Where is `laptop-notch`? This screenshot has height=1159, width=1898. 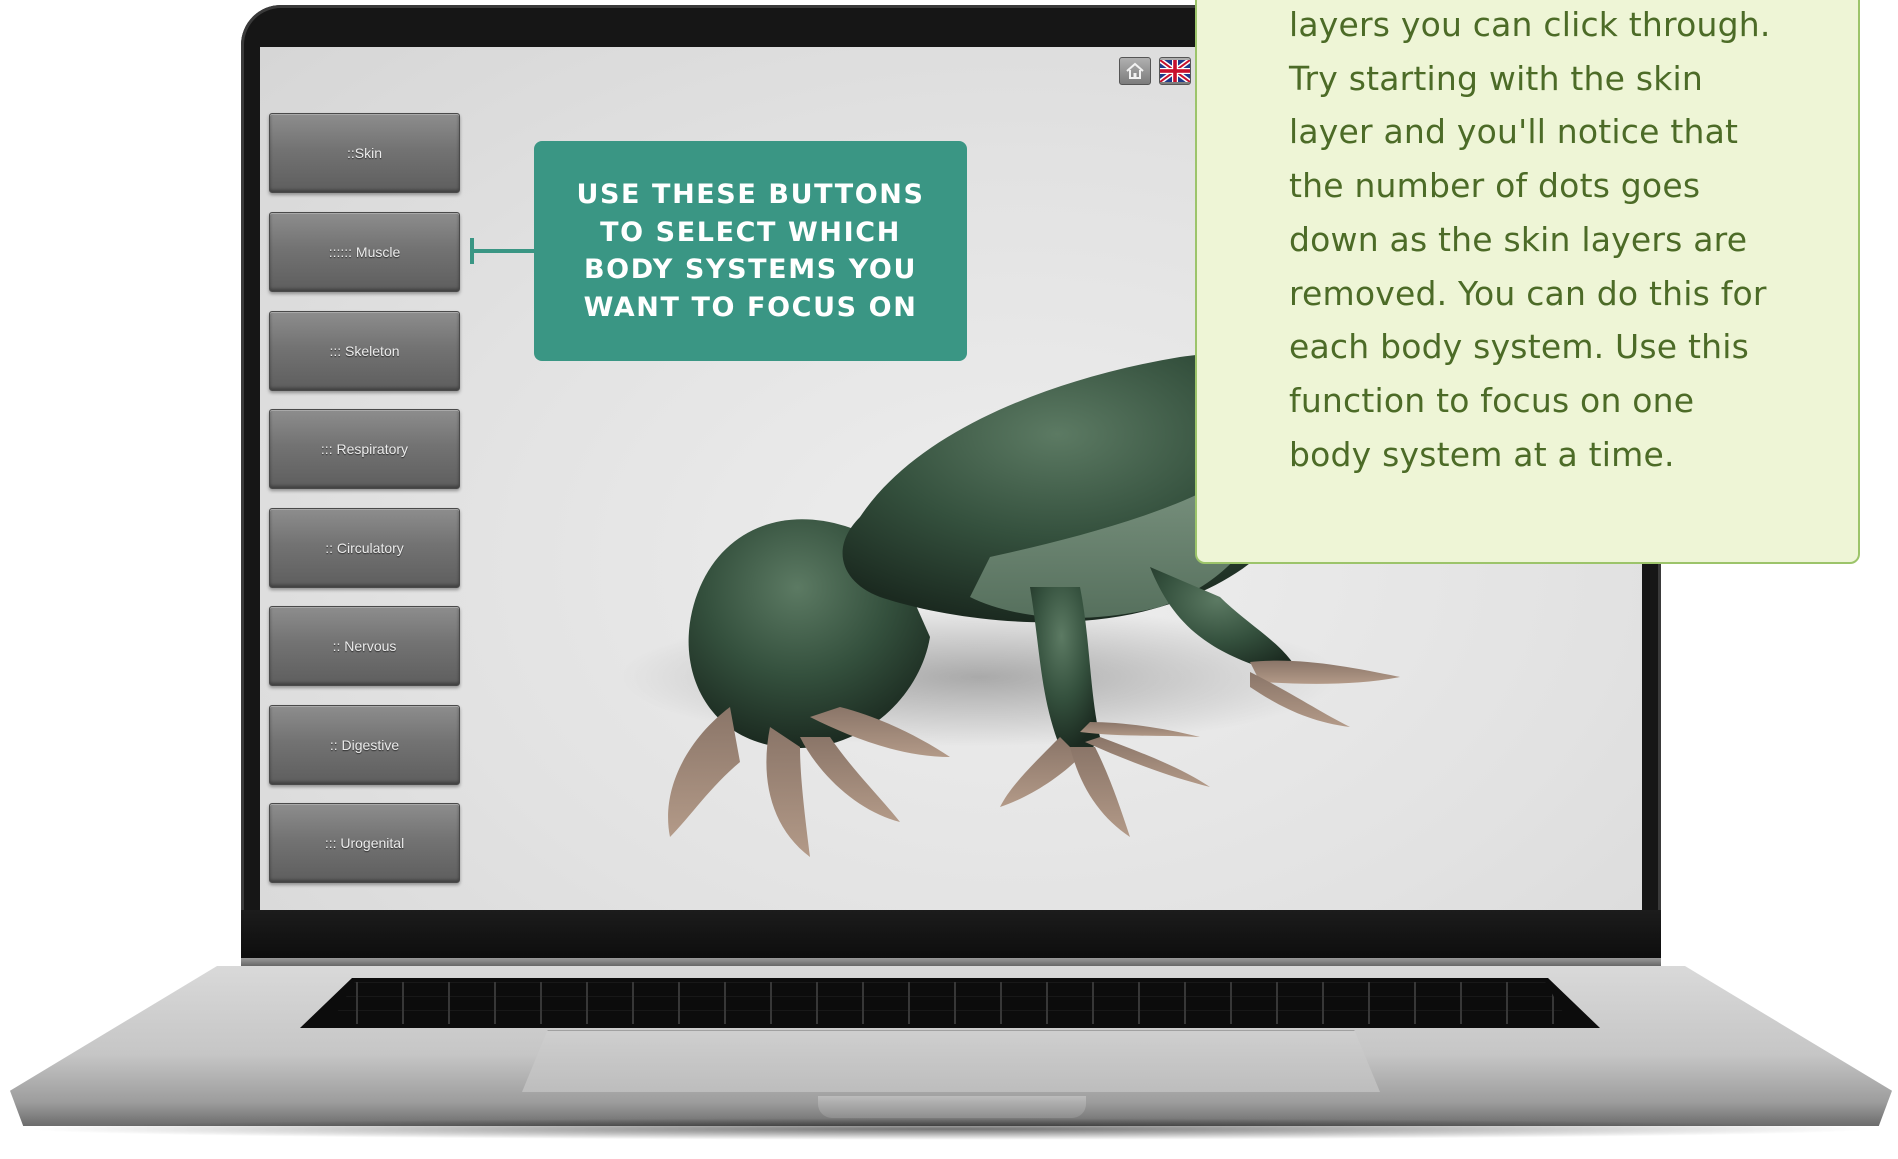 laptop-notch is located at coordinates (952, 1107).